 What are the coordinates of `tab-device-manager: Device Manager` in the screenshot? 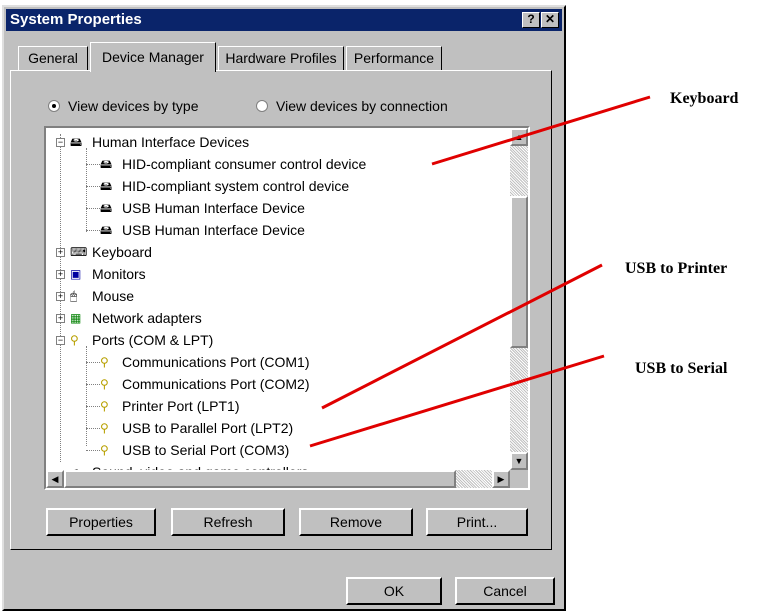 It's located at (153, 57).